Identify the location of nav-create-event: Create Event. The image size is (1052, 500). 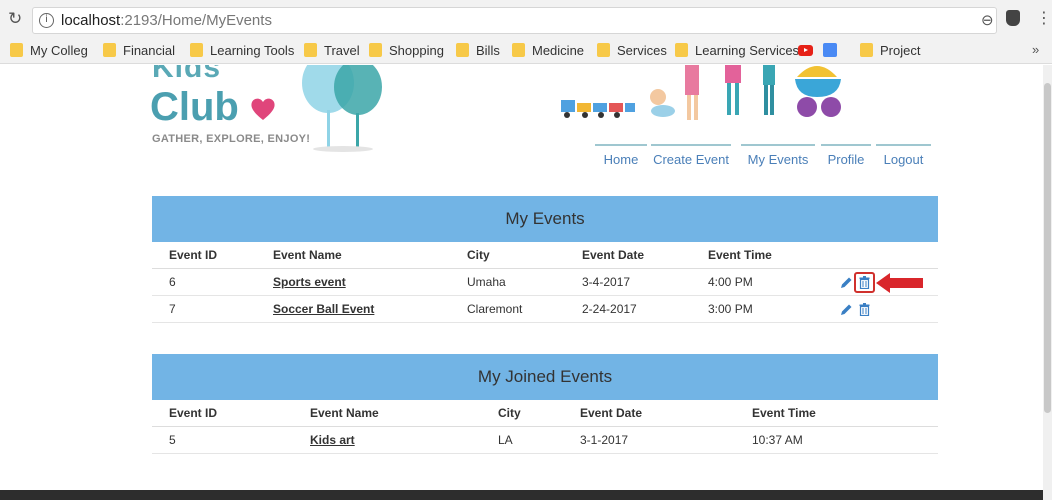
(691, 159).